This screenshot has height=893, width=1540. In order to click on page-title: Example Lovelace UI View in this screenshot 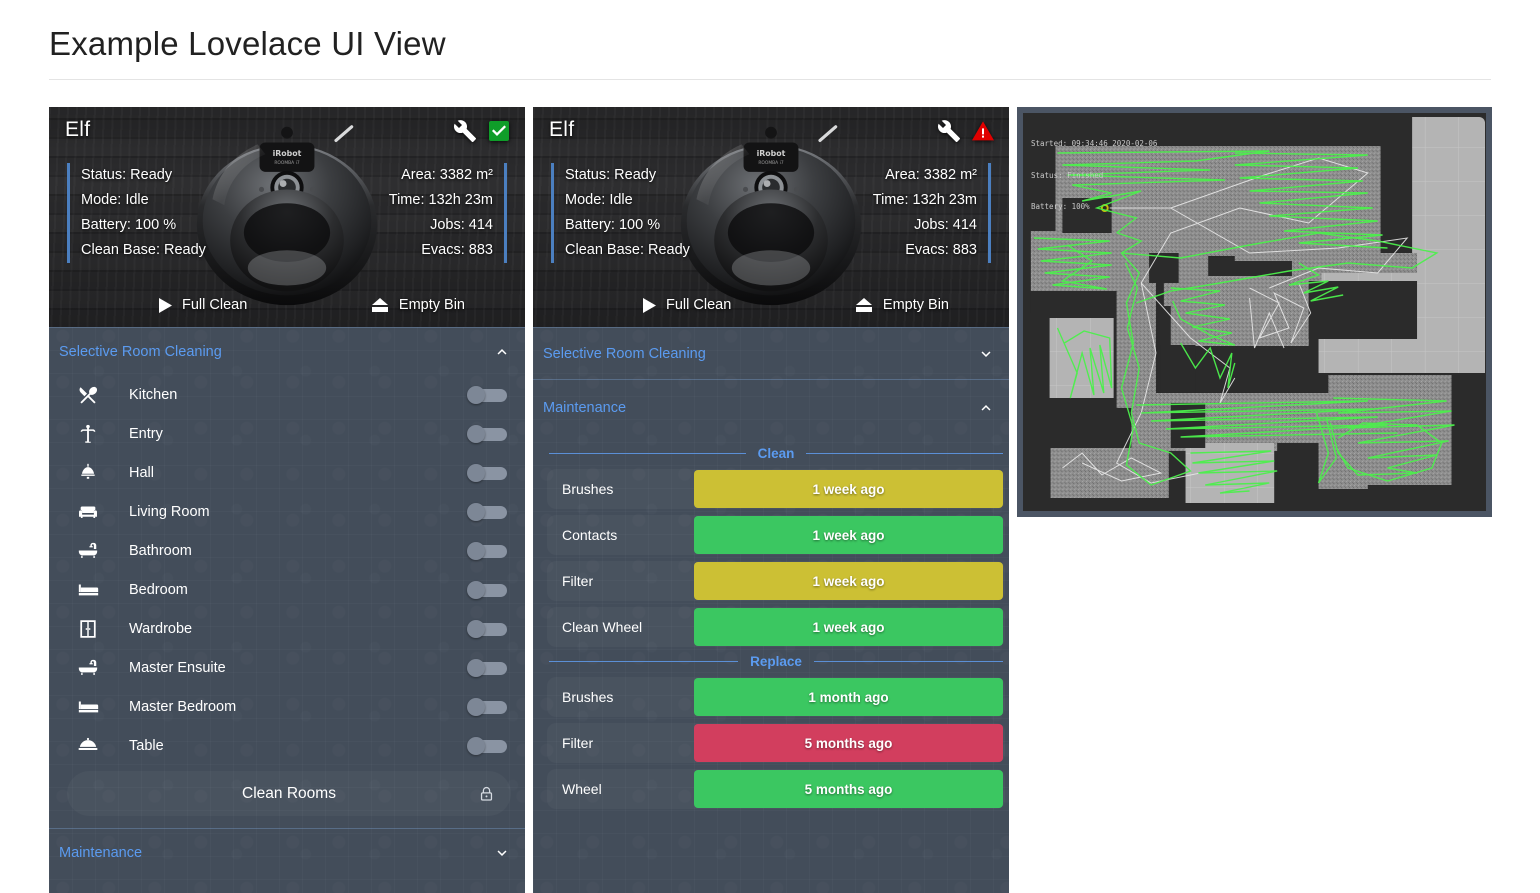, I will do `click(247, 43)`.